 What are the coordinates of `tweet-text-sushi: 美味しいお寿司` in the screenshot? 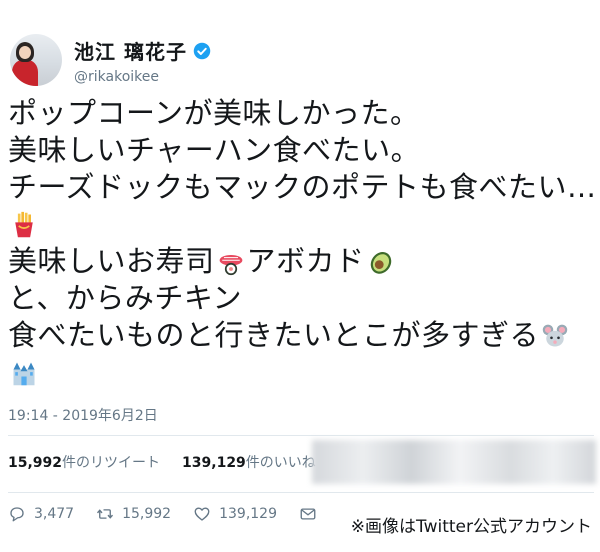 It's located at (111, 261).